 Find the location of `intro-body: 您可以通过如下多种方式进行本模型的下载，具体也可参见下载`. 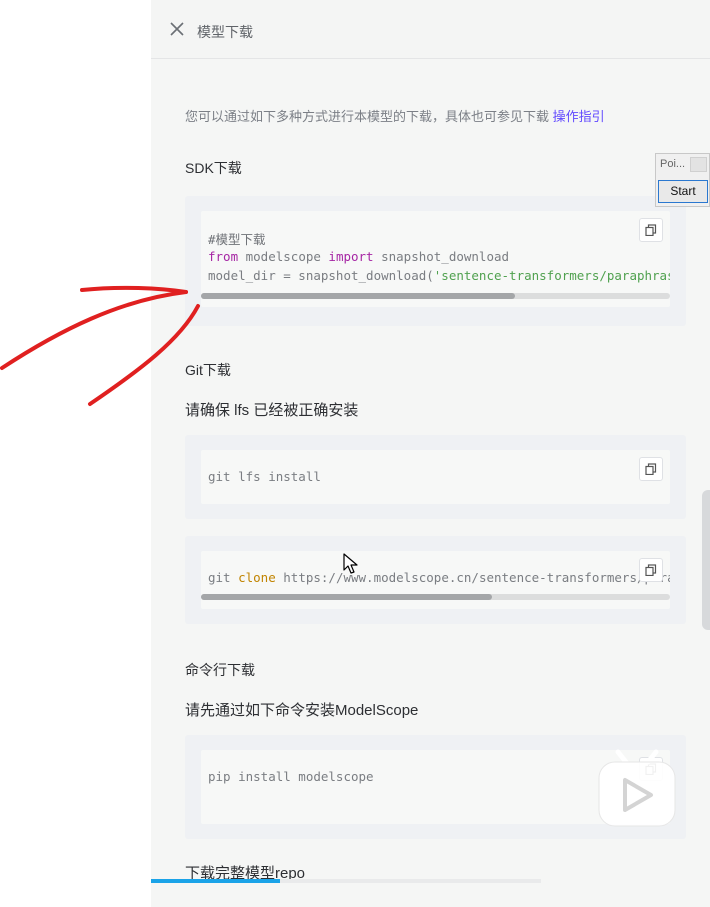

intro-body: 您可以通过如下多种方式进行本模型的下载，具体也可参见下载 is located at coordinates (369, 116).